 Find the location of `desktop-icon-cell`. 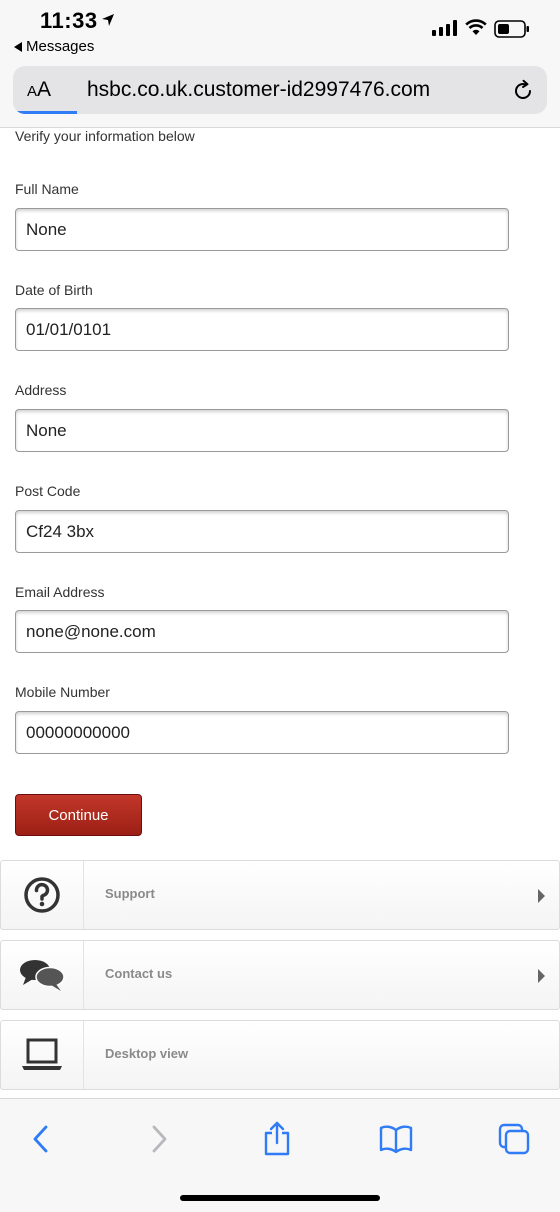

desktop-icon-cell is located at coordinates (42, 1055).